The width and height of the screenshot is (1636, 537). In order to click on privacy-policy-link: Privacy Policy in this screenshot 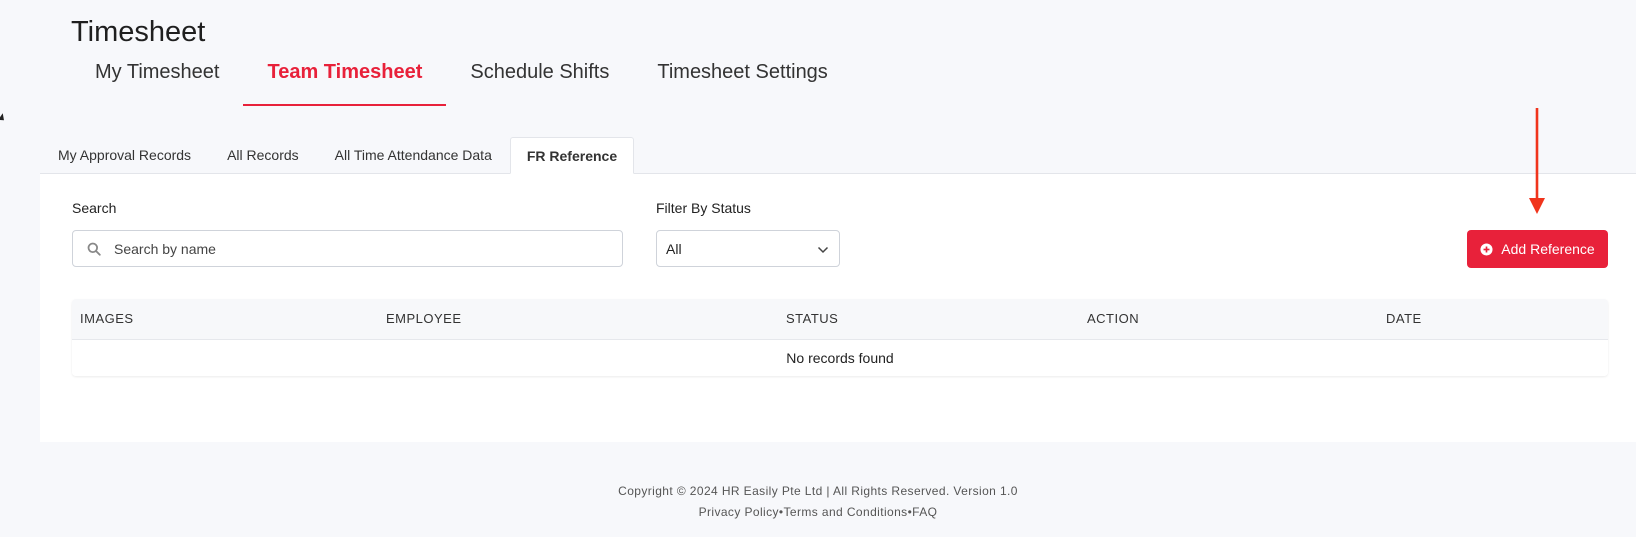, I will do `click(739, 512)`.